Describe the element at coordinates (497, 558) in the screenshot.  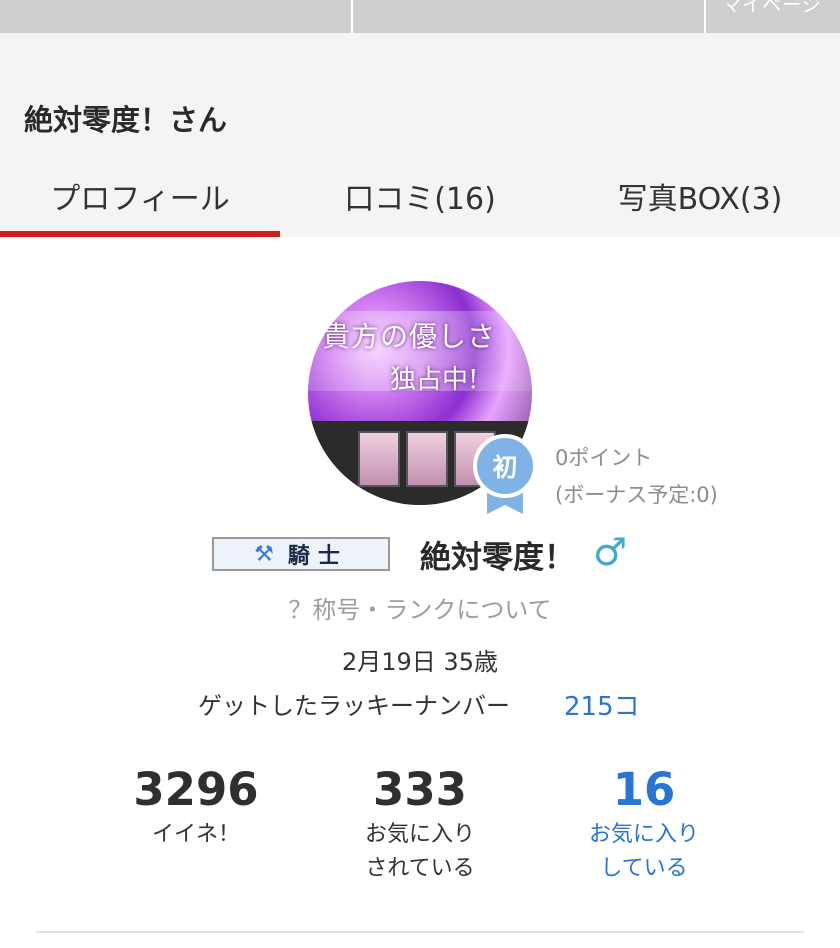
I see `username: 絶対零度！` at that location.